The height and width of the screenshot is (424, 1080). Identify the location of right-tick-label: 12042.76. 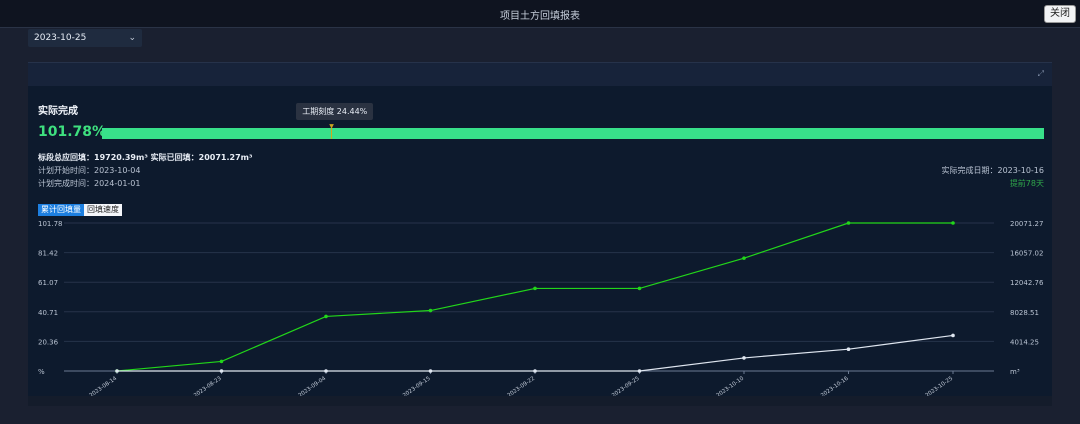
(1027, 283).